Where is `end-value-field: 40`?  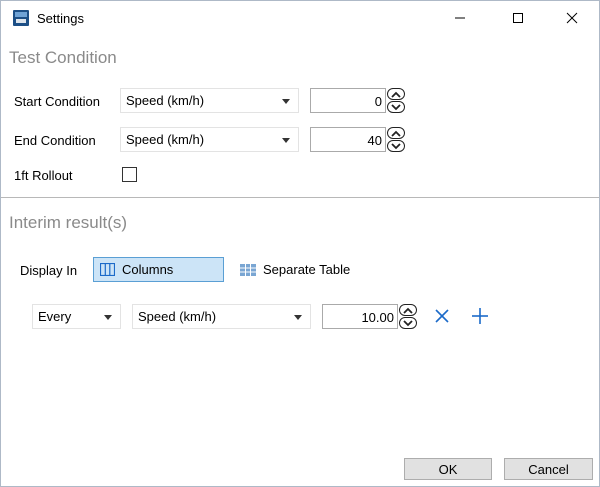
end-value-field: 40 is located at coordinates (348, 139).